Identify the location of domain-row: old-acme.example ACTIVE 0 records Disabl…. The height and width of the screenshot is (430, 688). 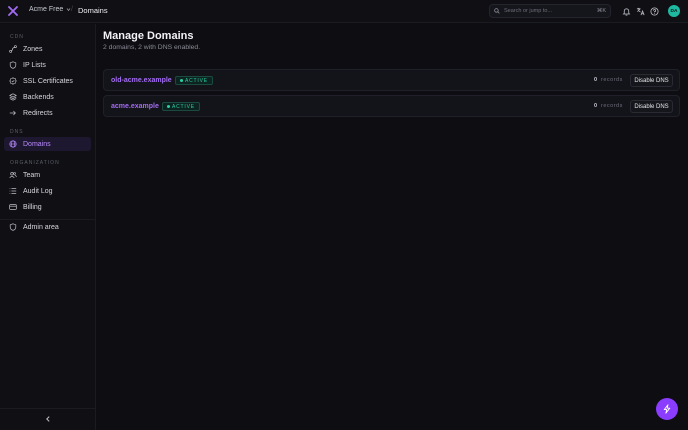
(391, 80).